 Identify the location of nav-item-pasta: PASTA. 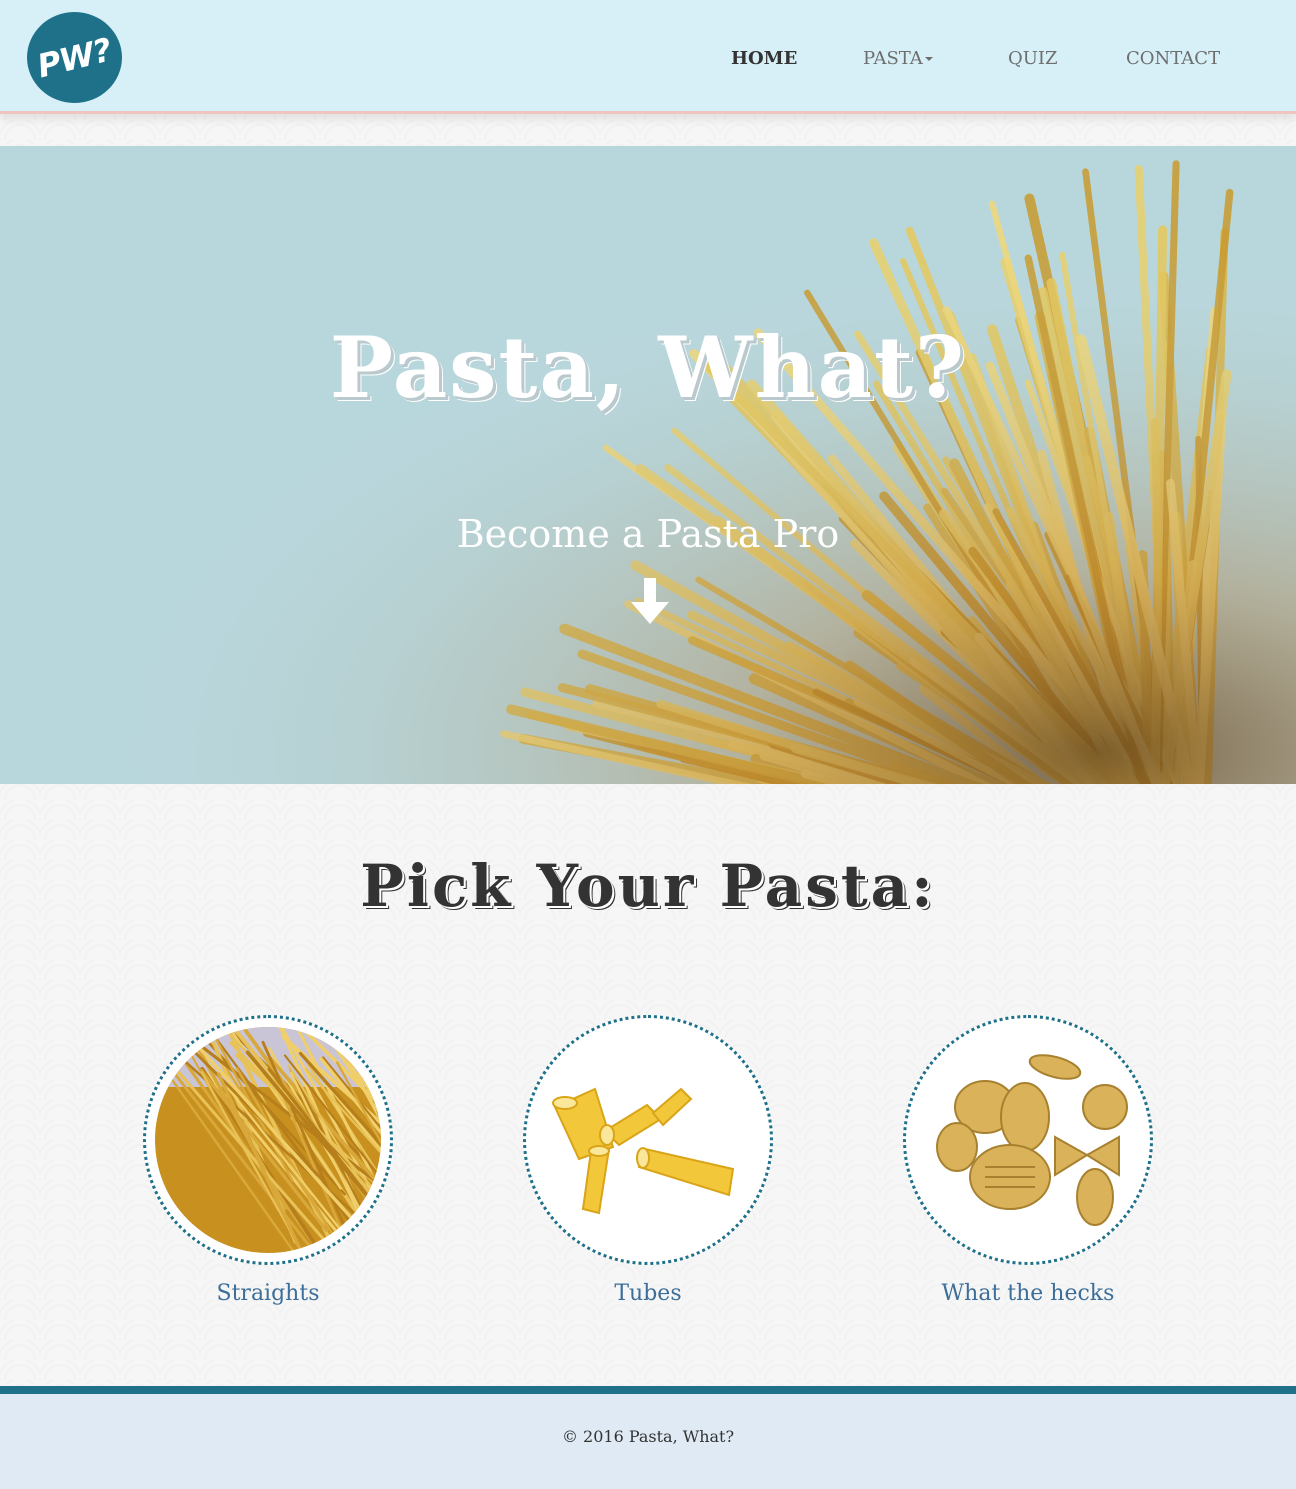
(898, 58).